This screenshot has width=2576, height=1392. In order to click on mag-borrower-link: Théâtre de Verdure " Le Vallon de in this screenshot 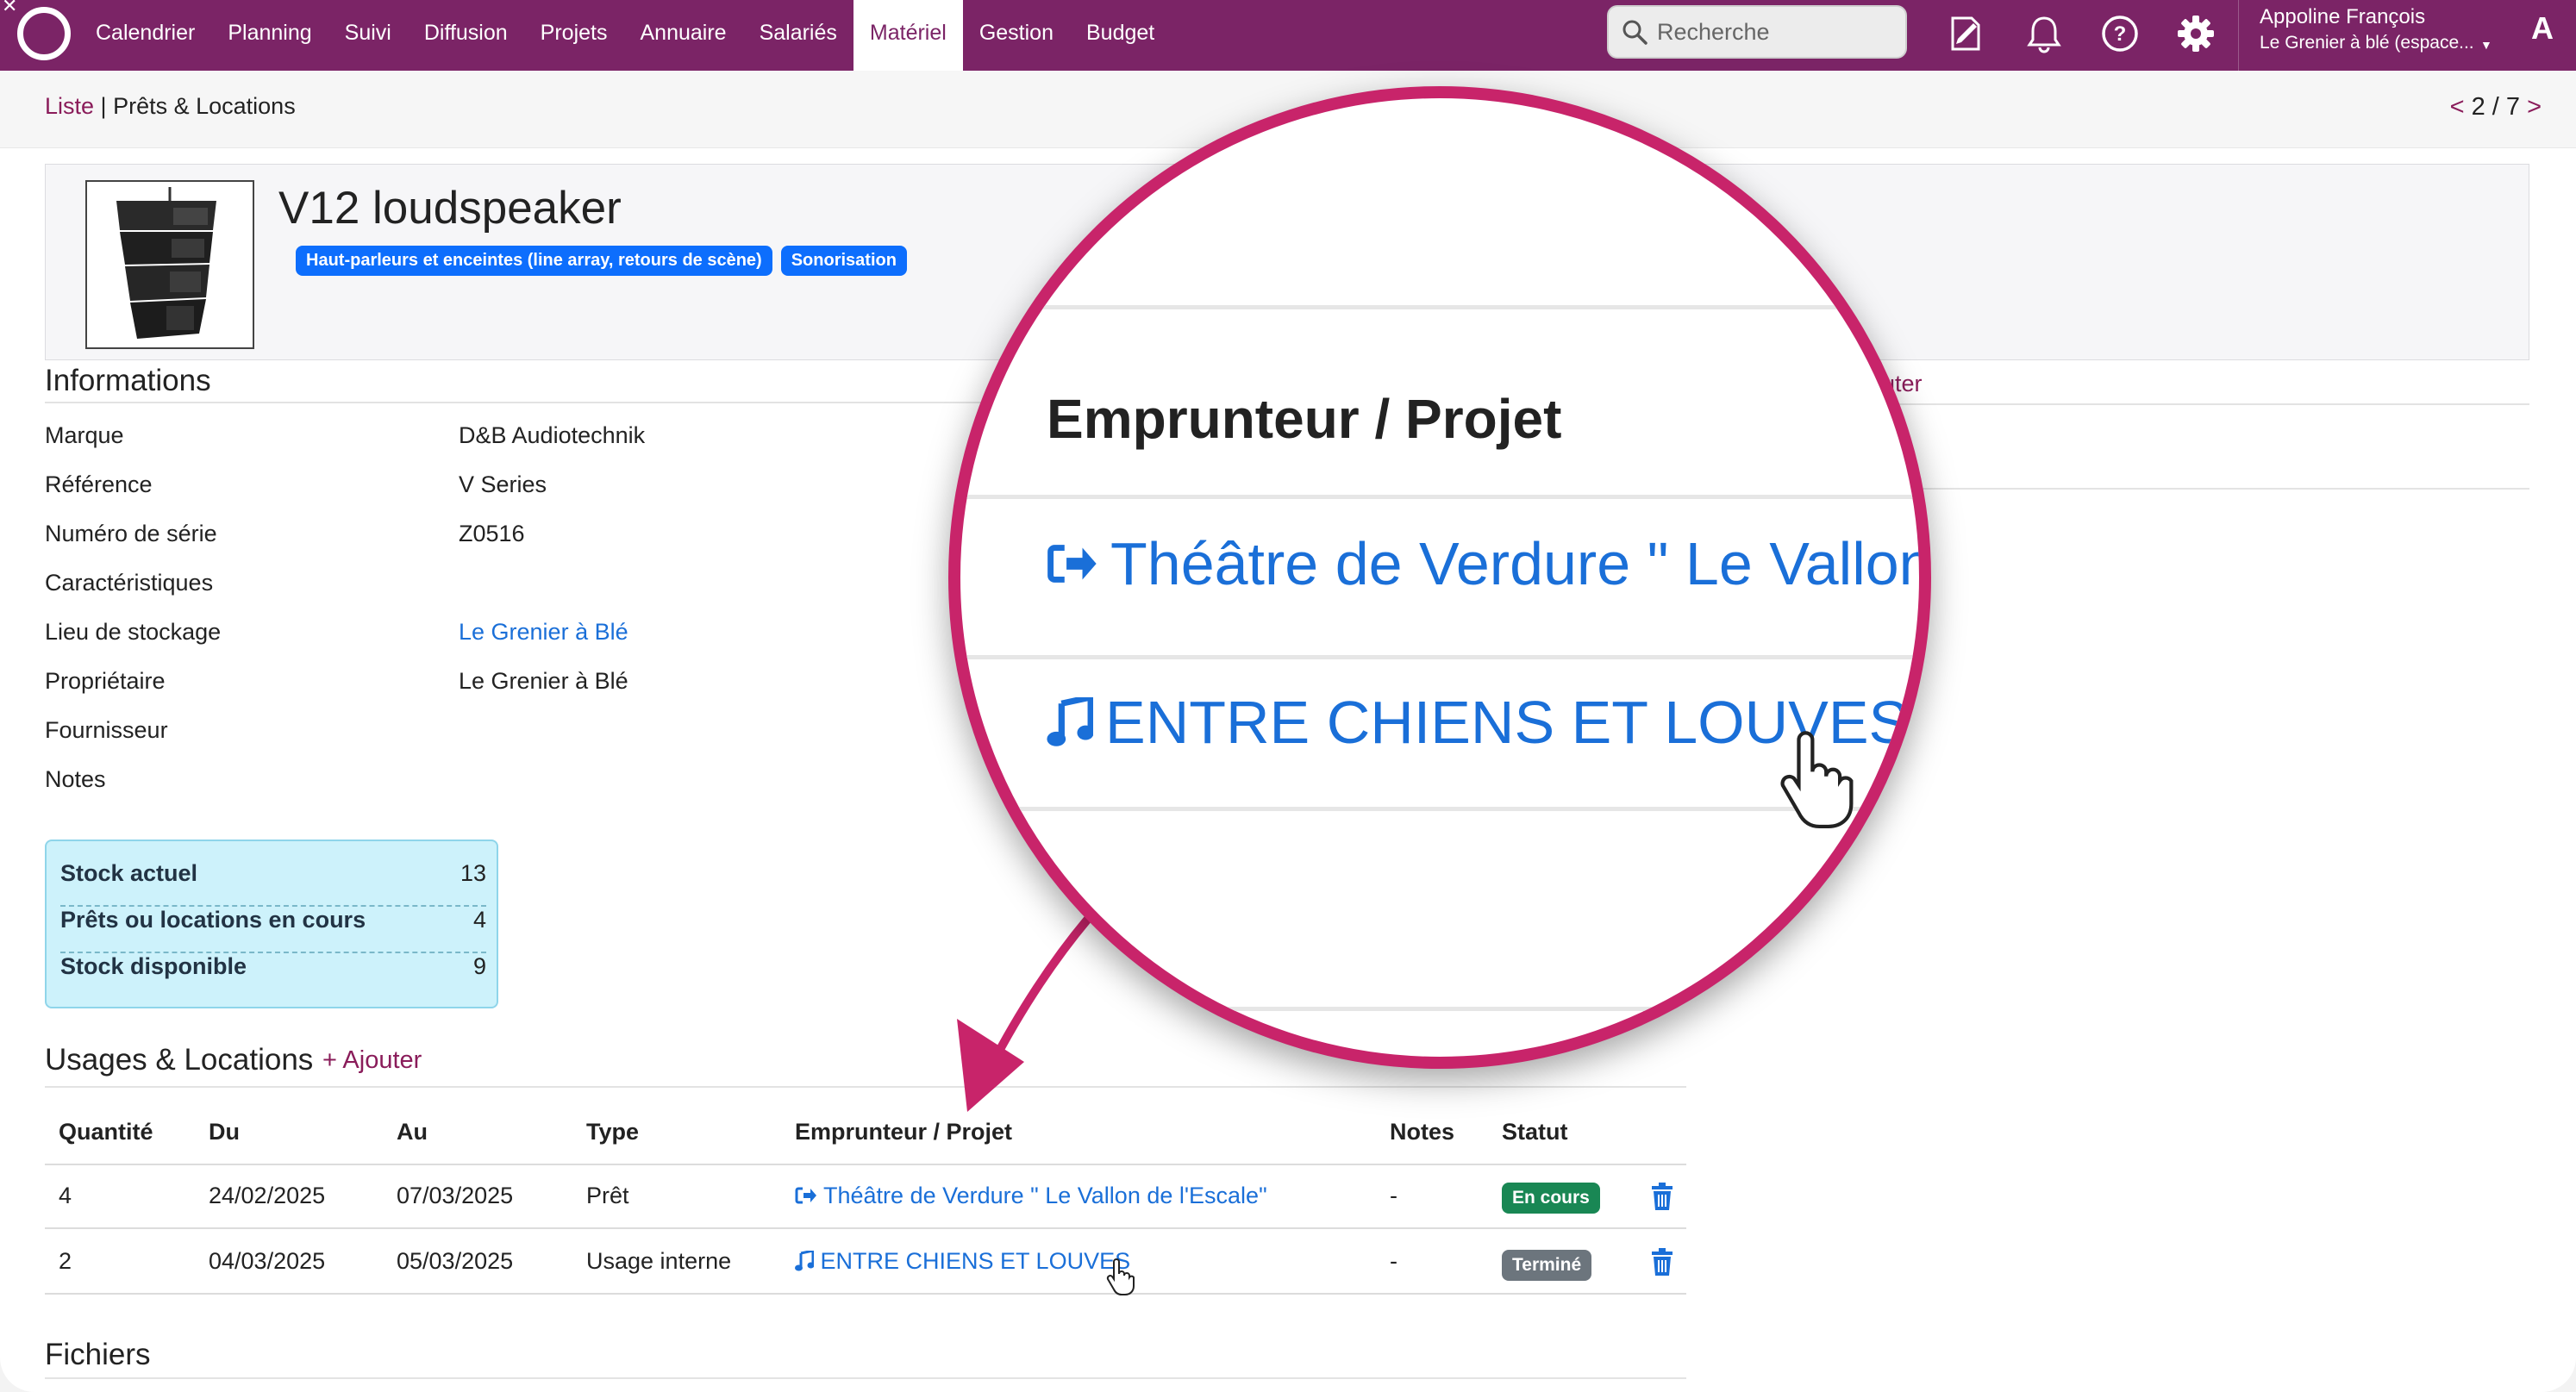, I will do `click(1489, 563)`.